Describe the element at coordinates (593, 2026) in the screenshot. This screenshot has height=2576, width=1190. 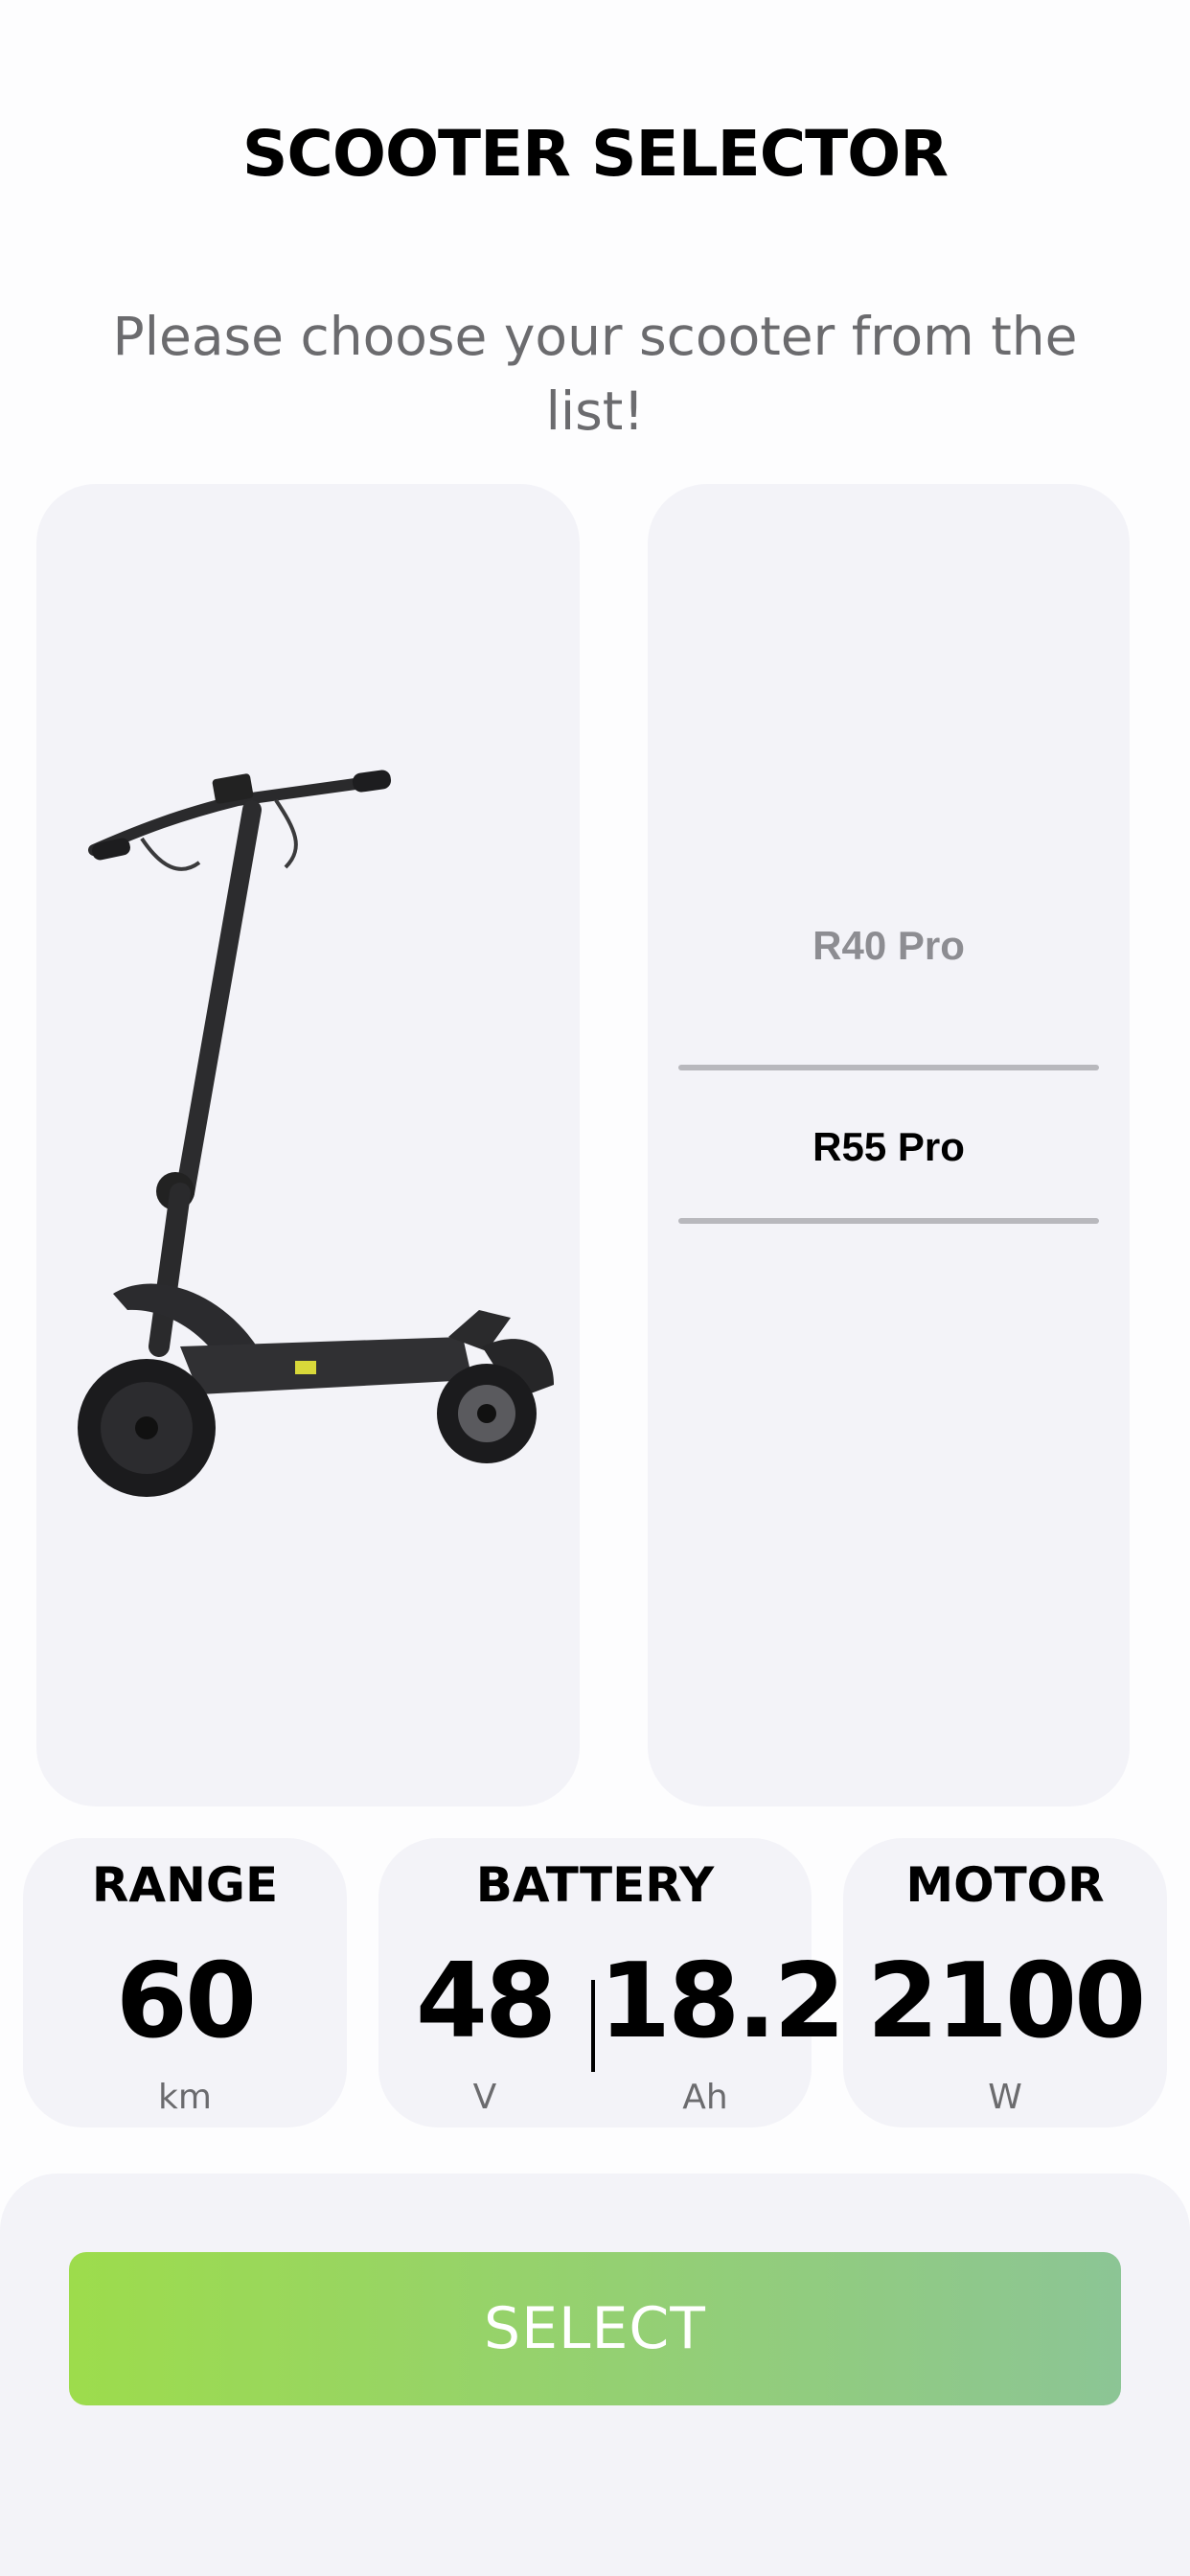
I see `battery-divider` at that location.